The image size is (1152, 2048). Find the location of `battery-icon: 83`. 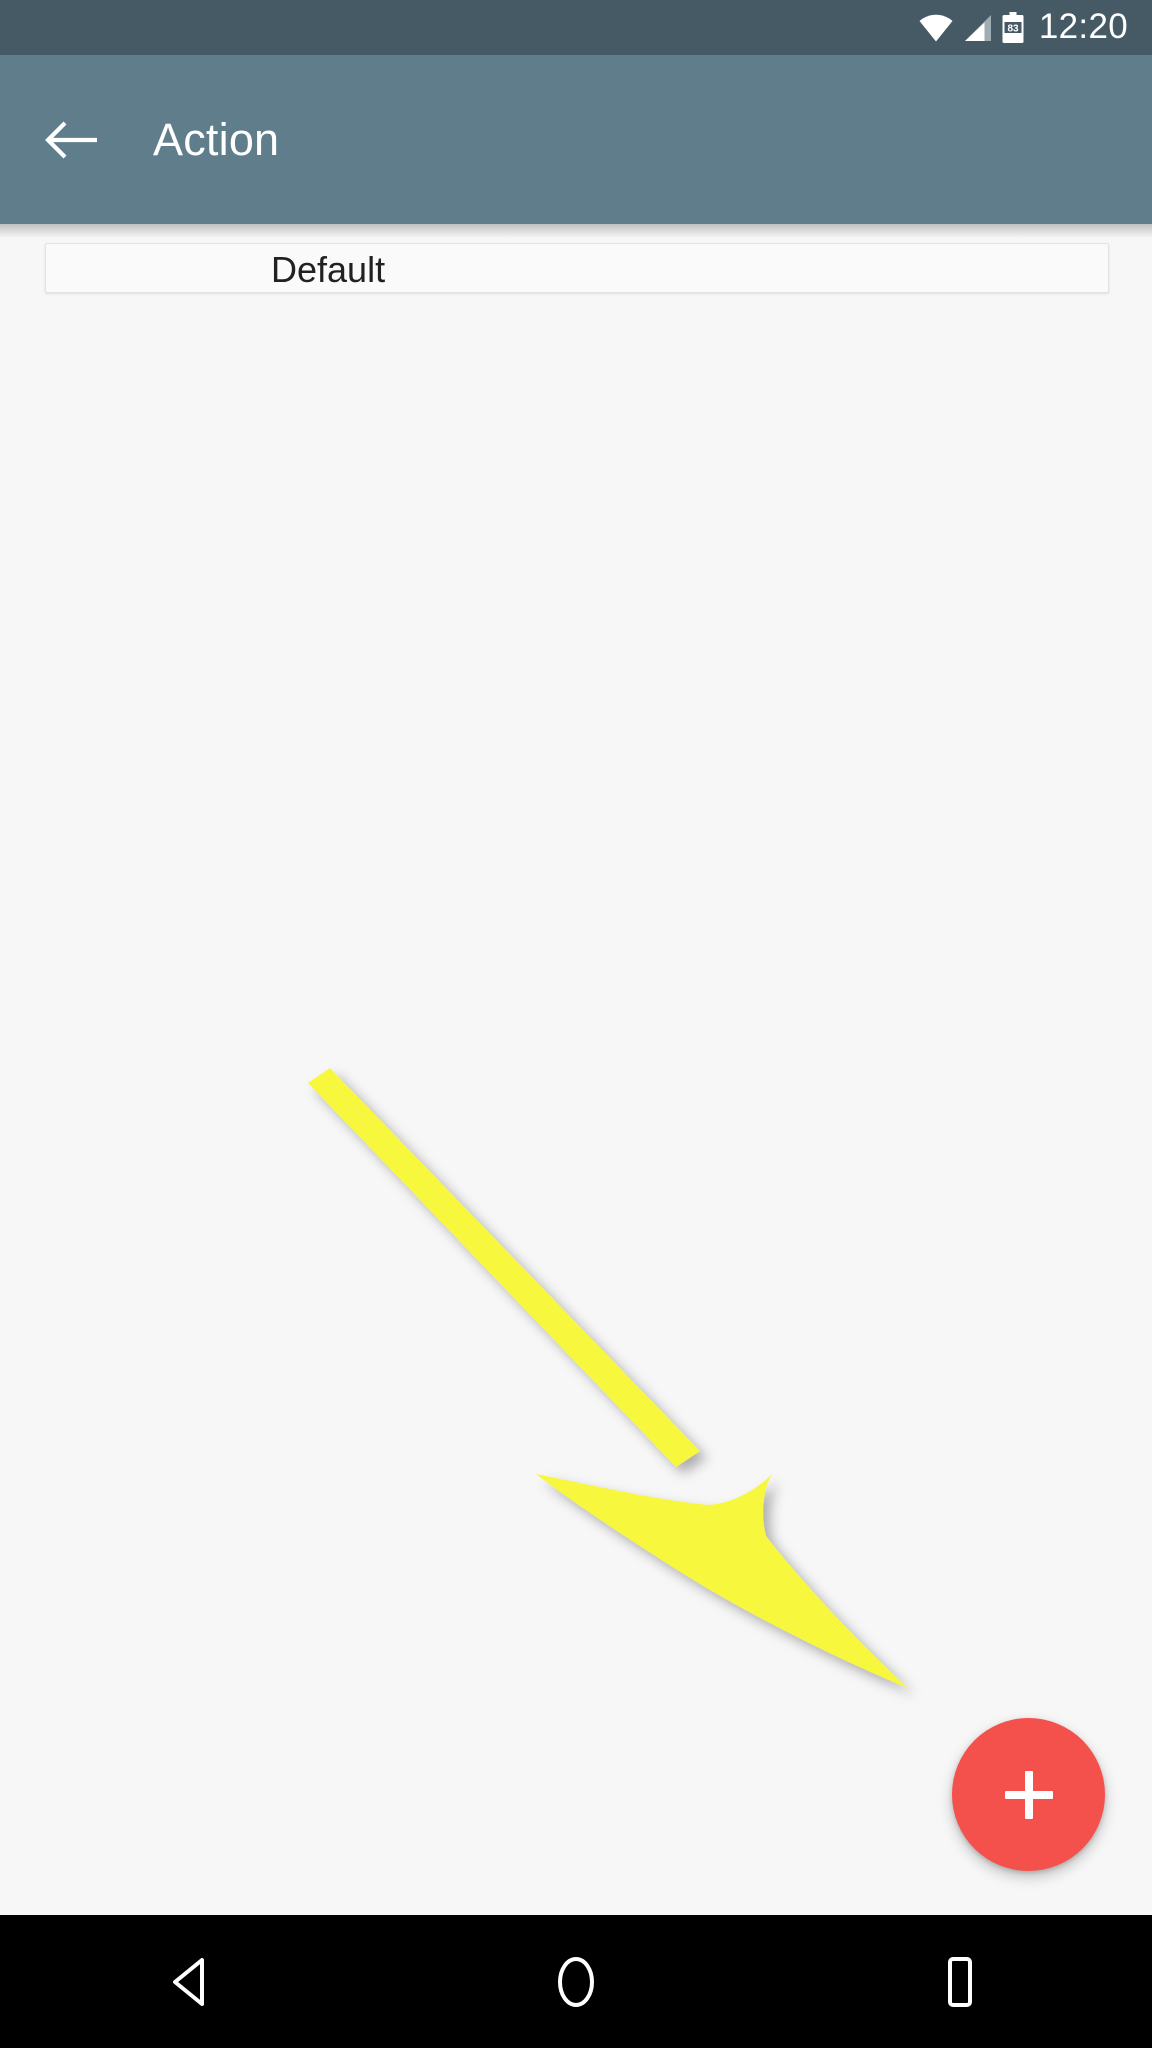

battery-icon: 83 is located at coordinates (1013, 27).